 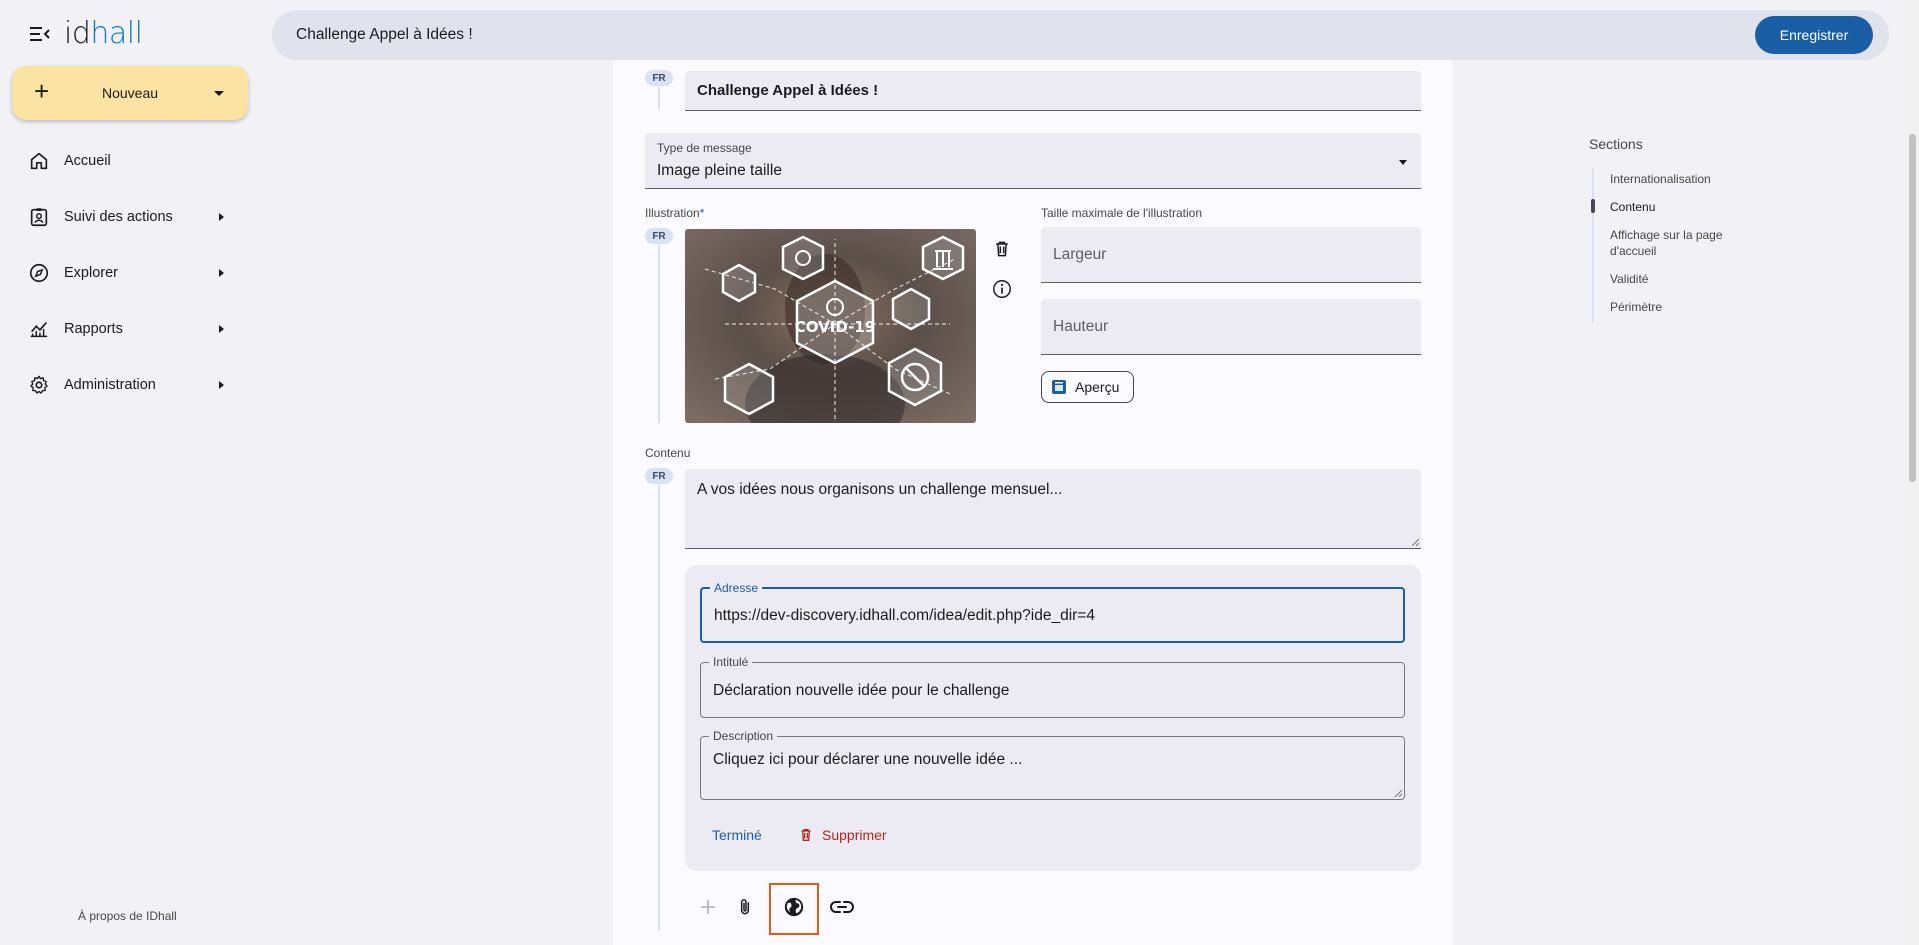 I want to click on width-placeholder: Largeur, so click(x=1080, y=254).